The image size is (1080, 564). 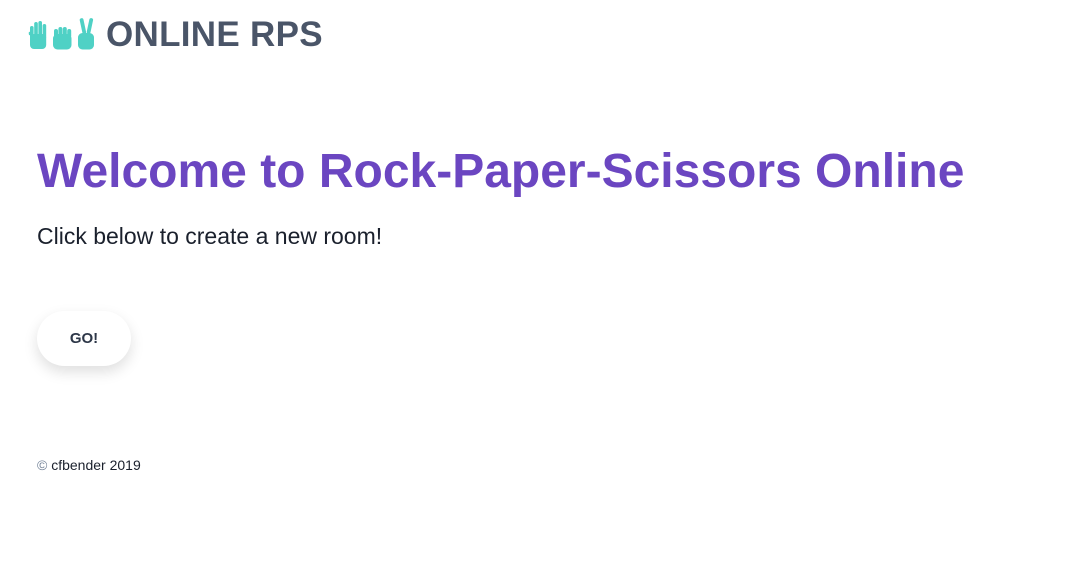 What do you see at coordinates (84, 338) in the screenshot?
I see `go-button: GO!` at bounding box center [84, 338].